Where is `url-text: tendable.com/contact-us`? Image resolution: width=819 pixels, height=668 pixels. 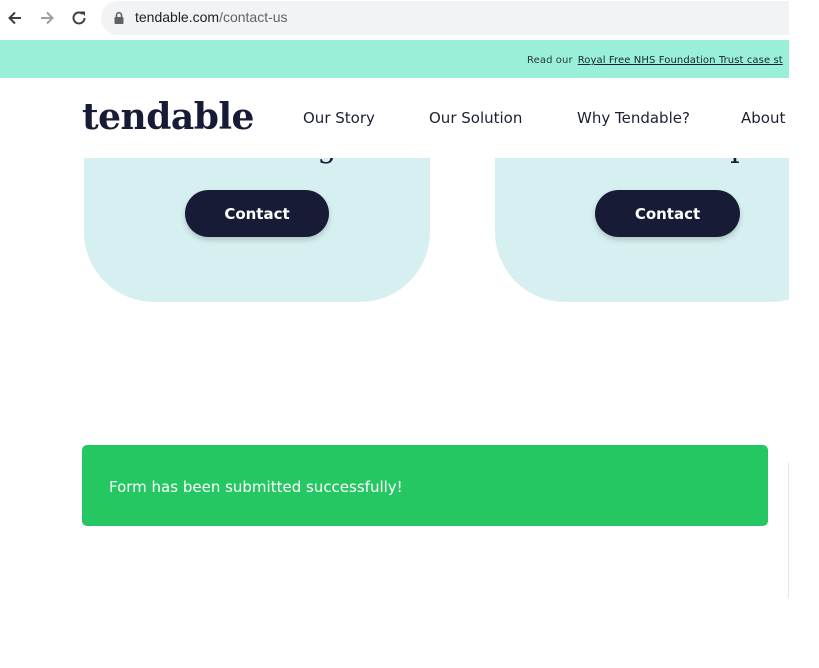
url-text: tendable.com/contact-us is located at coordinates (211, 17).